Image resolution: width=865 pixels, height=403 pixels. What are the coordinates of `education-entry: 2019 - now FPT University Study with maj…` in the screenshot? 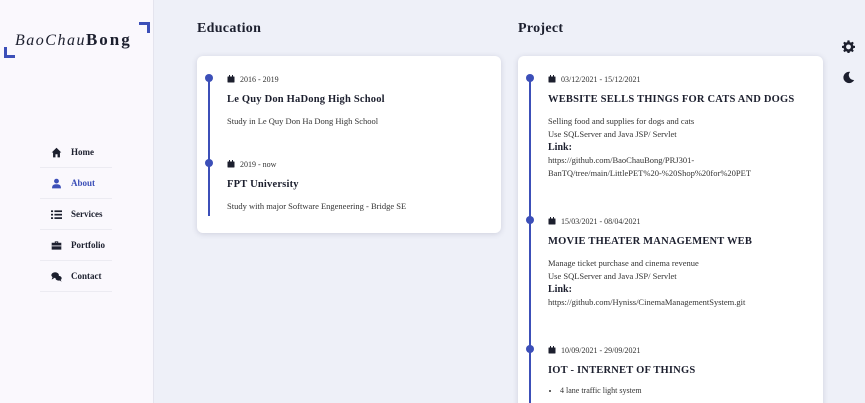 It's located at (357, 185).